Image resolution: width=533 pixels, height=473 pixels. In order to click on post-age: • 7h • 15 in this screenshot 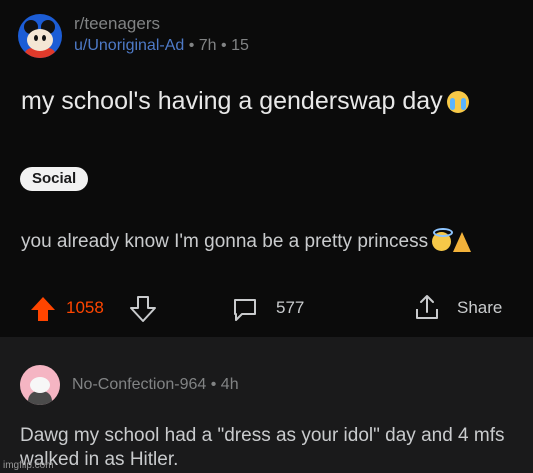, I will do `click(216, 45)`.